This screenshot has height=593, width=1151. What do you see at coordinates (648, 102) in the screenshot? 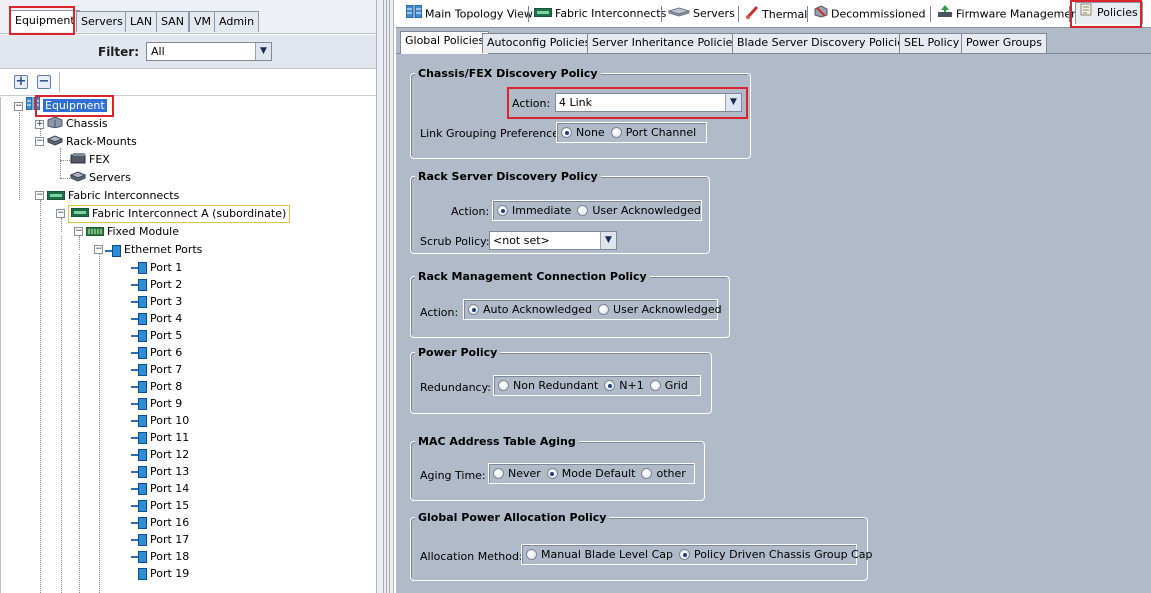
I see `discovery-action-dropdown: 4 Link ▼` at bounding box center [648, 102].